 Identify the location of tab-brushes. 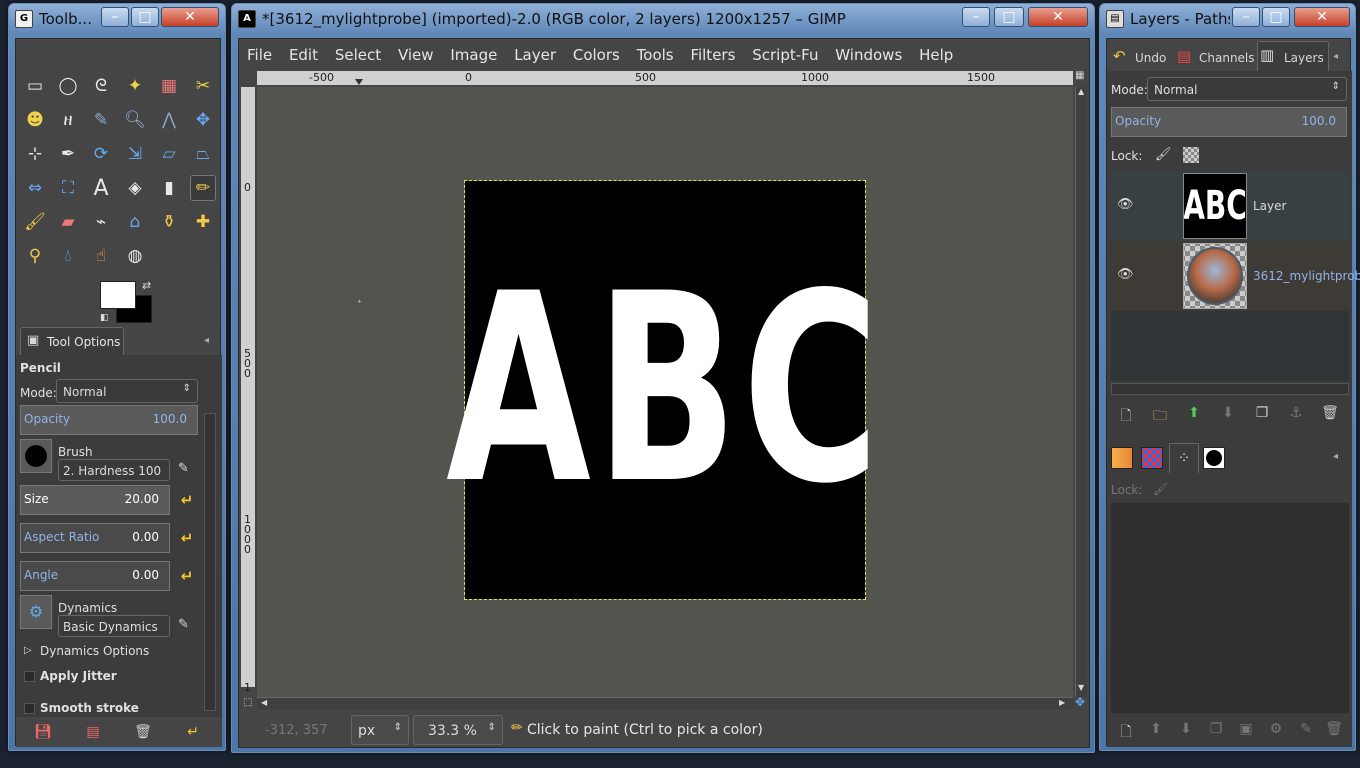
(1214, 458).